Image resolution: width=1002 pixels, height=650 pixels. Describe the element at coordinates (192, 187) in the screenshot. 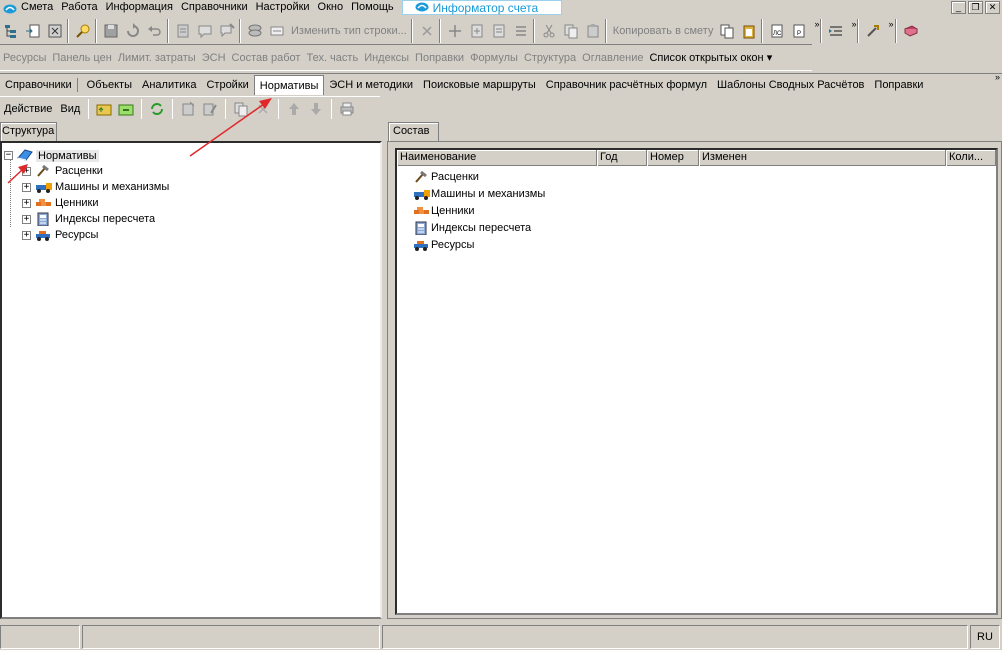

I see `tree-item-machines: + Машины и механизмы` at that location.